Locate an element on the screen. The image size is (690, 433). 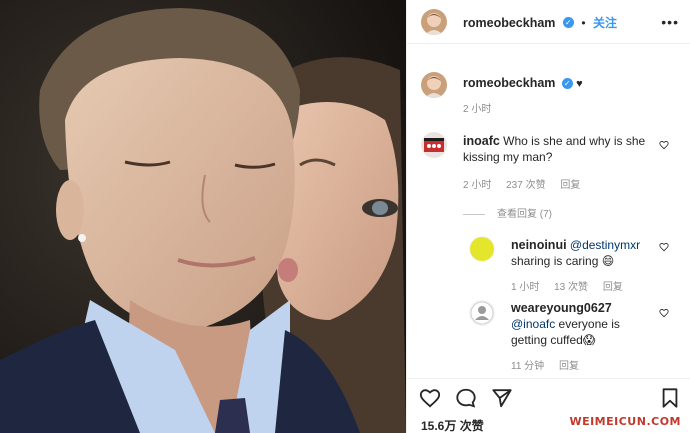
comment-meta: 2 小时 237 次赞 回复 is located at coordinates (527, 183).